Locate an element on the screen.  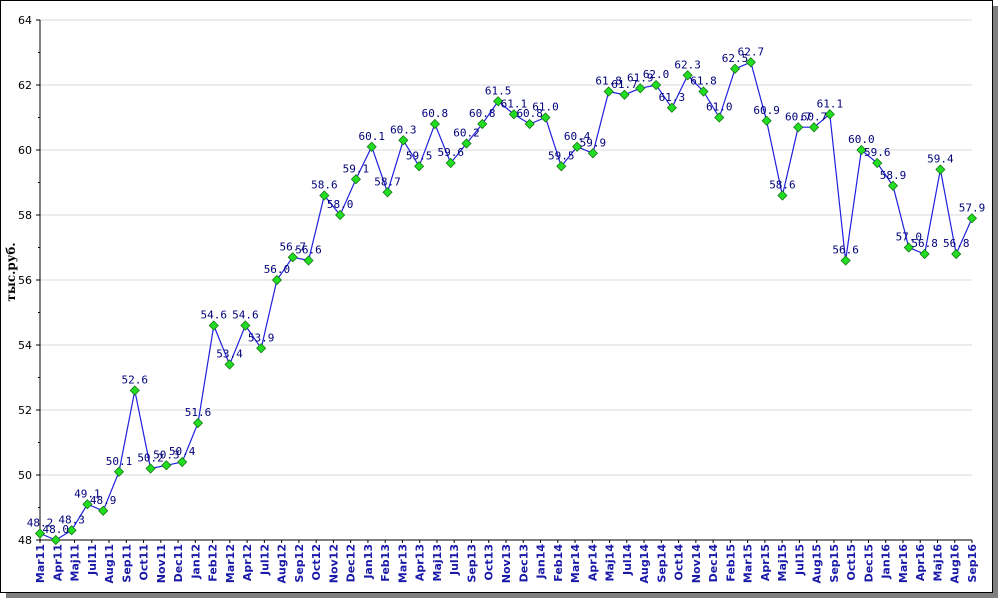
x-tick-label: Jul14 is located at coordinates (627, 560).